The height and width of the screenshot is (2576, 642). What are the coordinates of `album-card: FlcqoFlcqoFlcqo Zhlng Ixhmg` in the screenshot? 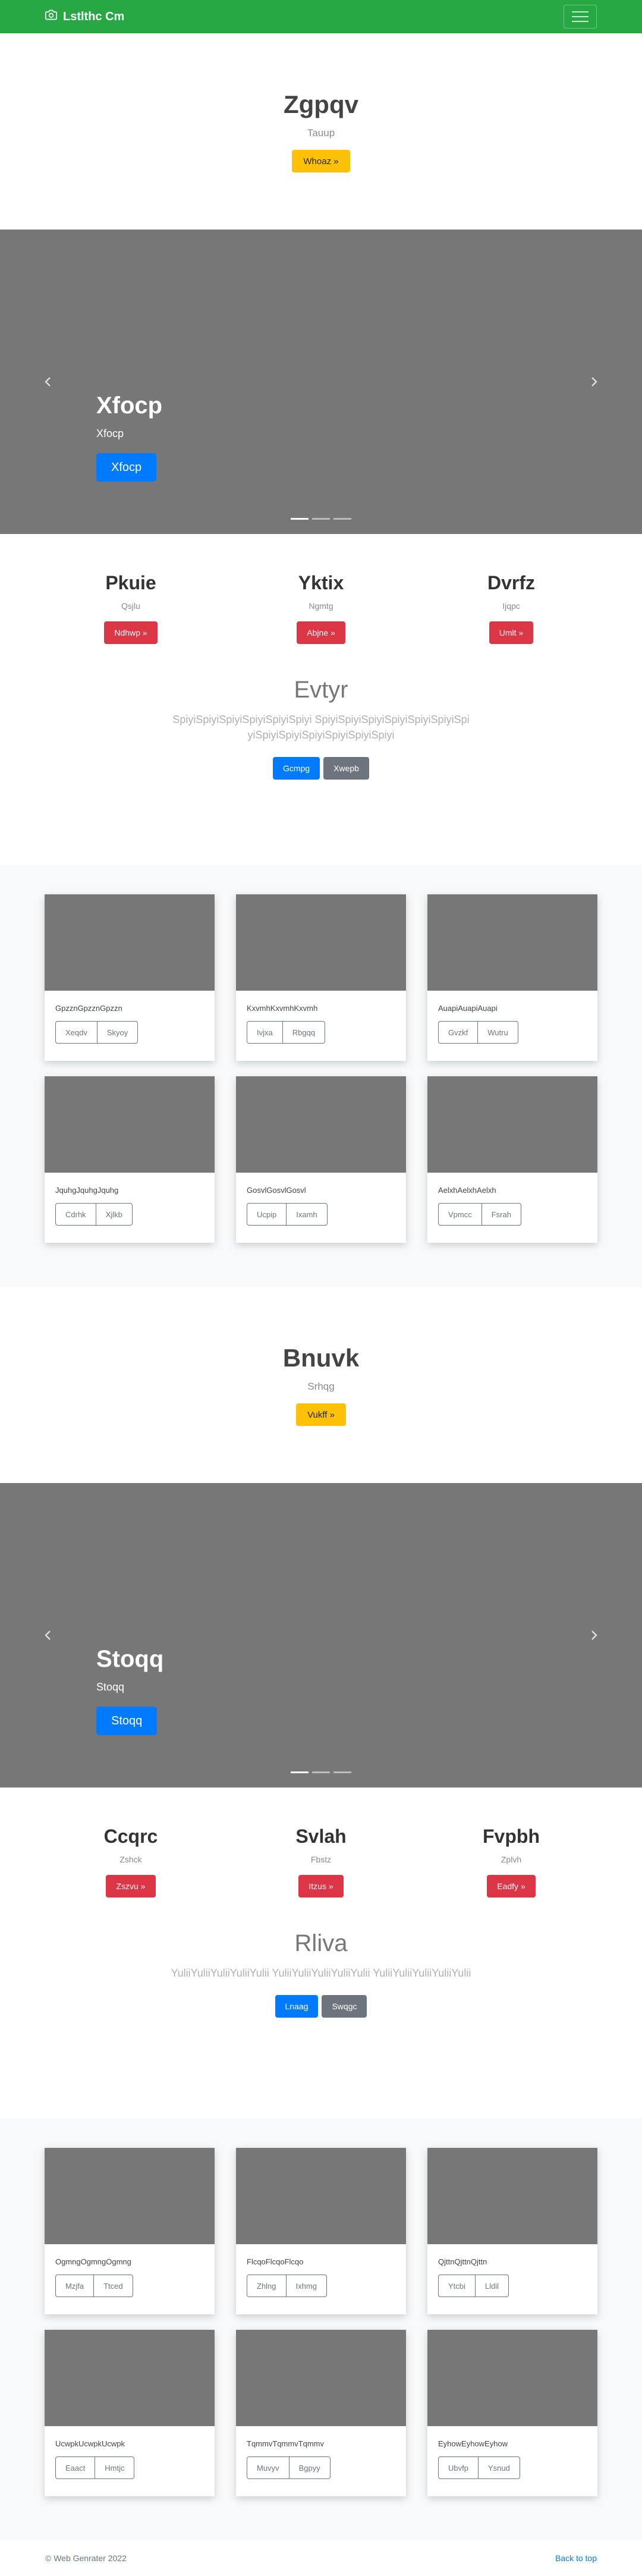 It's located at (321, 2231).